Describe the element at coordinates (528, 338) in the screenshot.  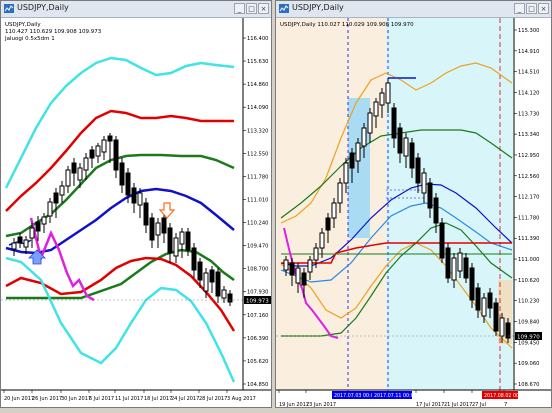
I see `current-price-label: 109.970` at that location.